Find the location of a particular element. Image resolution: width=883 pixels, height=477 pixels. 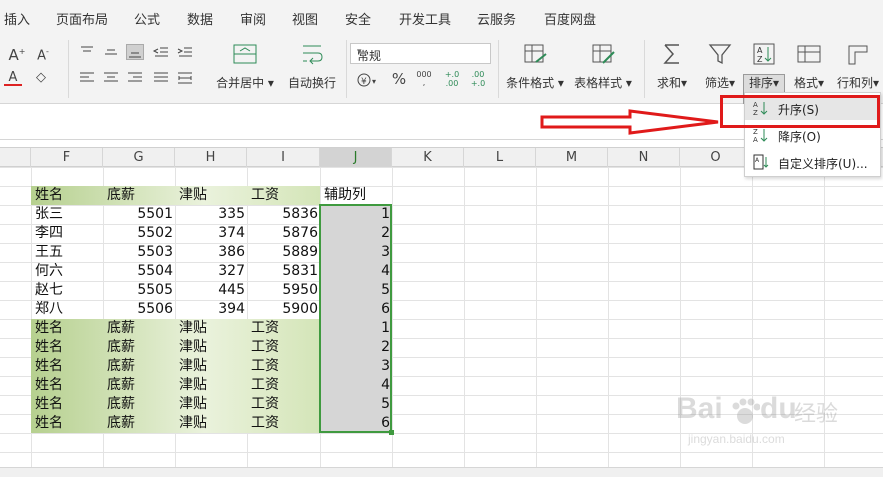

align-center-icon is located at coordinates (111, 78).